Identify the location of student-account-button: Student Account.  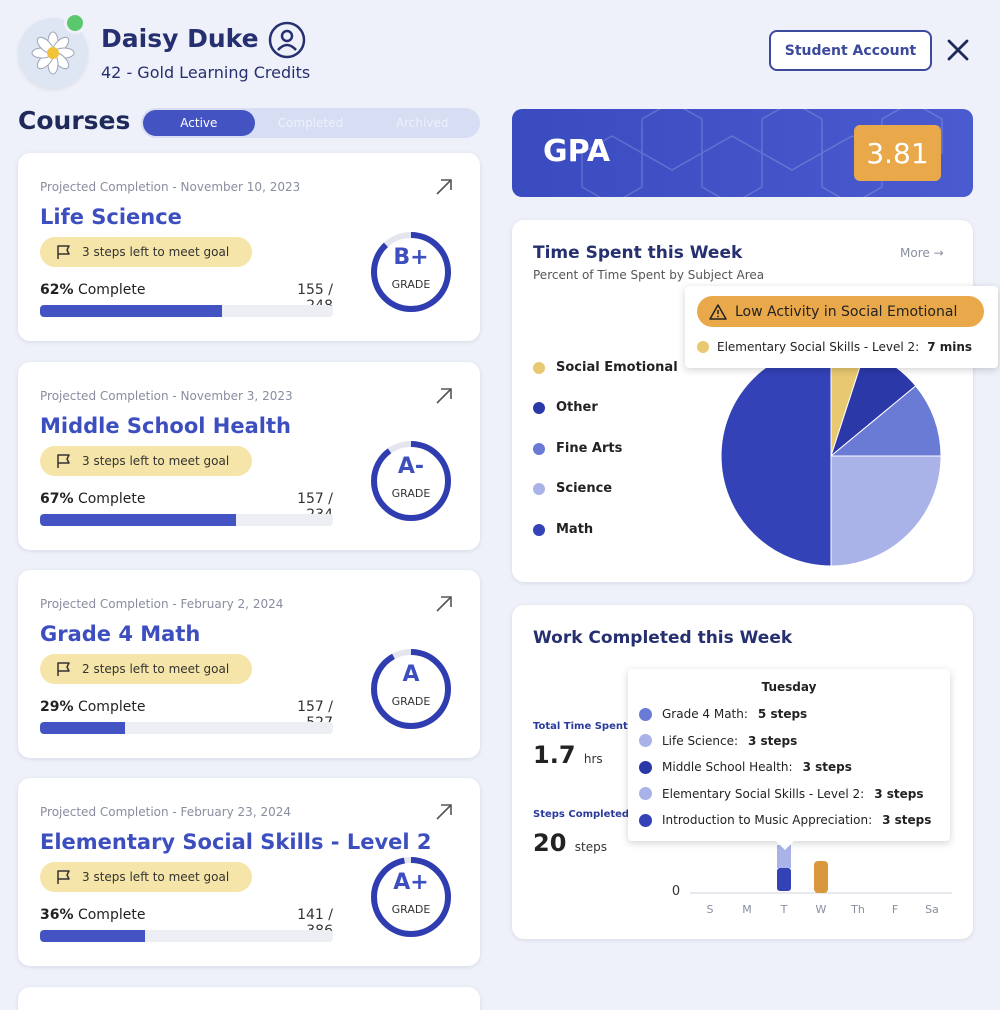
(850, 50).